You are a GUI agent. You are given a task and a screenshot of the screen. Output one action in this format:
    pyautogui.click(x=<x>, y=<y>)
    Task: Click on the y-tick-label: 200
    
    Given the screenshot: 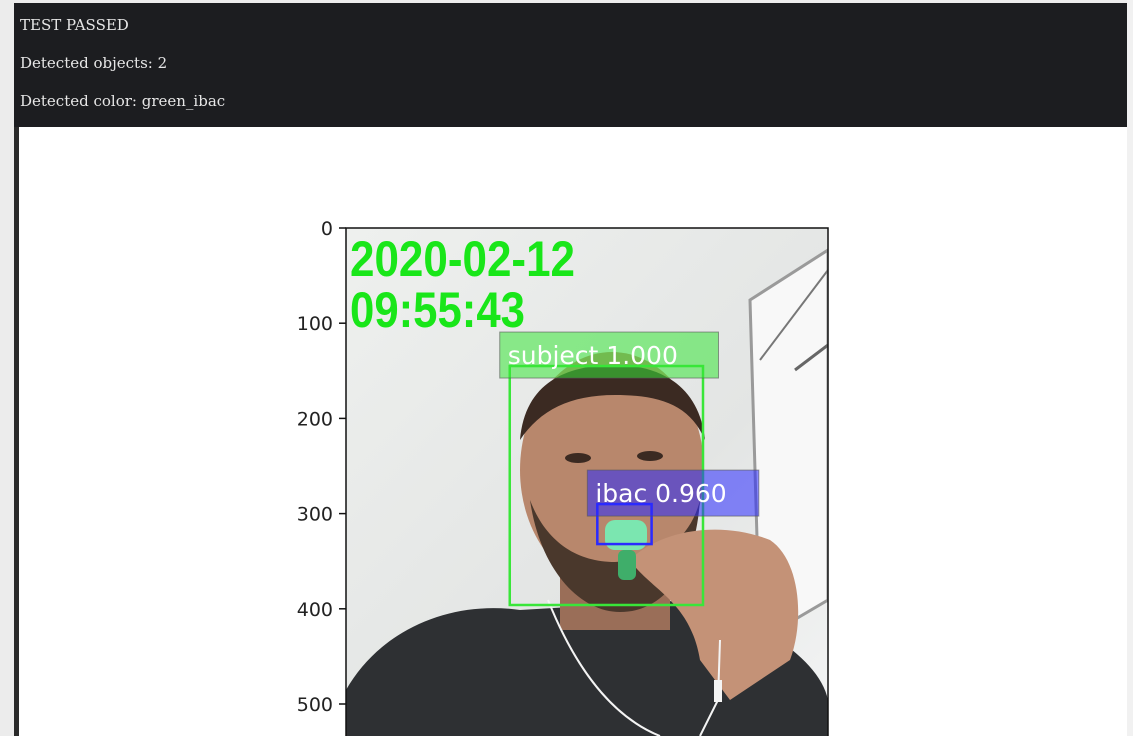 What is the action you would take?
    pyautogui.click(x=315, y=419)
    